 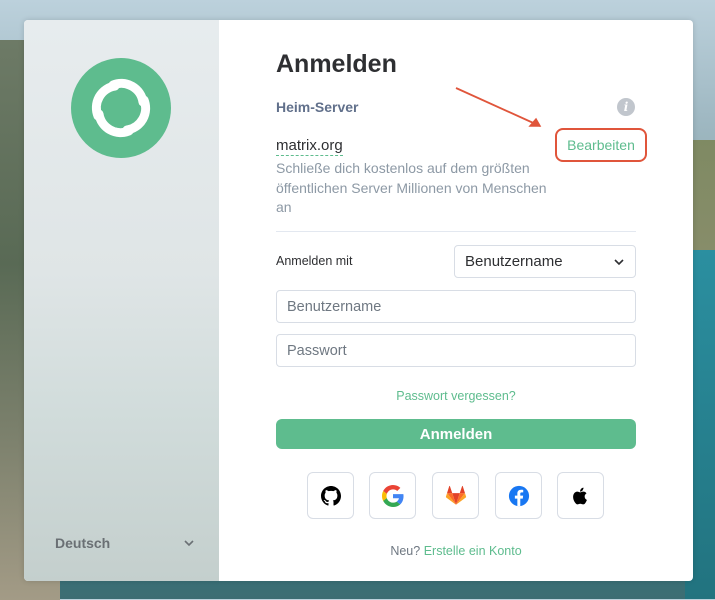 I want to click on gitlab-sso-button, so click(x=455, y=495).